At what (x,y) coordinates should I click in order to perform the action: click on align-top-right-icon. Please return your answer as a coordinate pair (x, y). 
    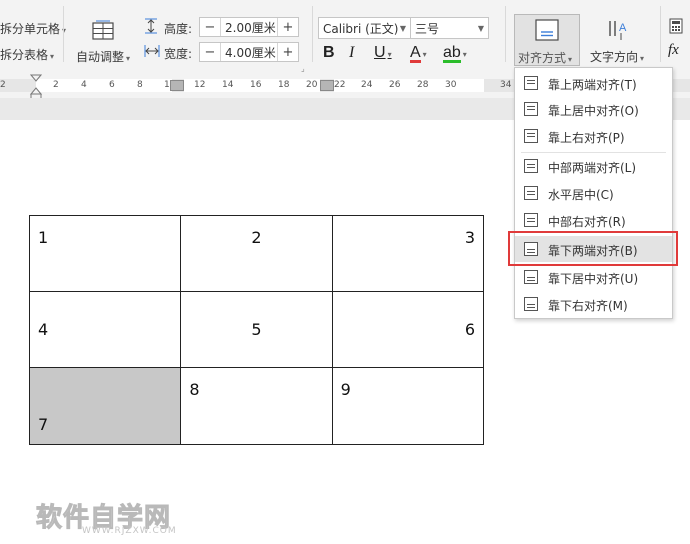
    Looking at the image, I should click on (531, 136).